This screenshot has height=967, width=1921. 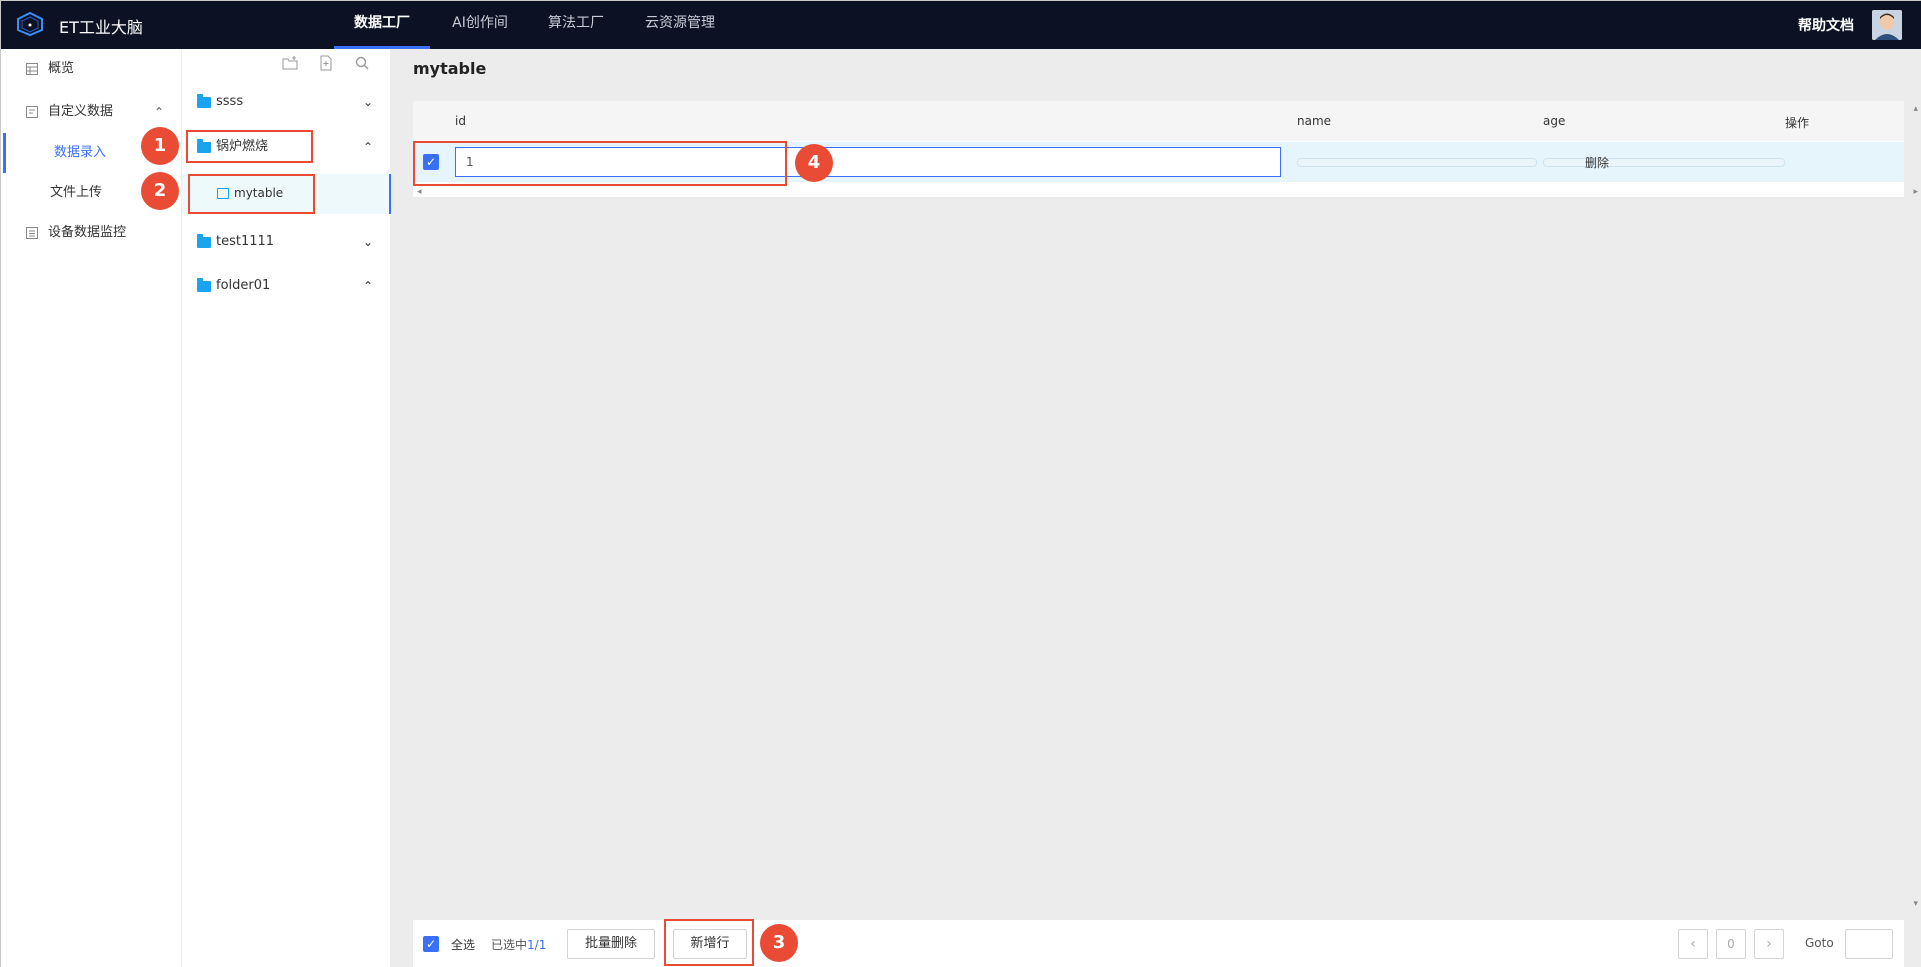 I want to click on tree-folder-folder01: folder01 ⌃, so click(x=286, y=286).